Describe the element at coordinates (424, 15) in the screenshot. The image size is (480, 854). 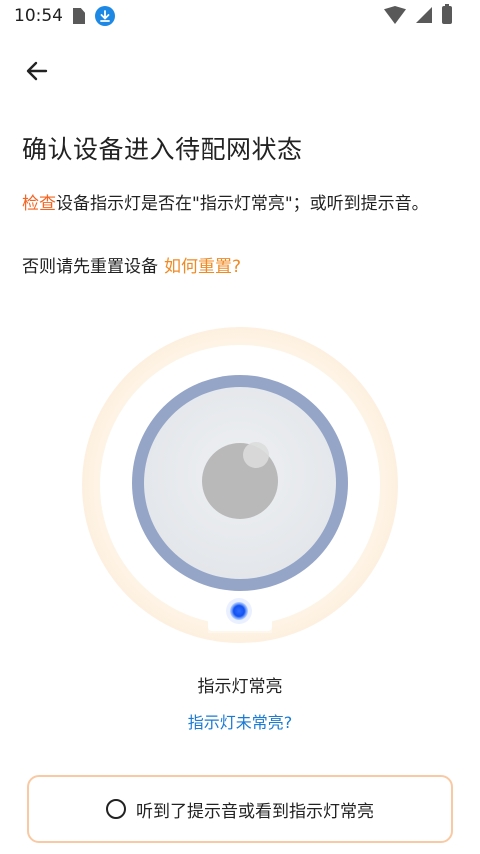
I see `signal-icon` at that location.